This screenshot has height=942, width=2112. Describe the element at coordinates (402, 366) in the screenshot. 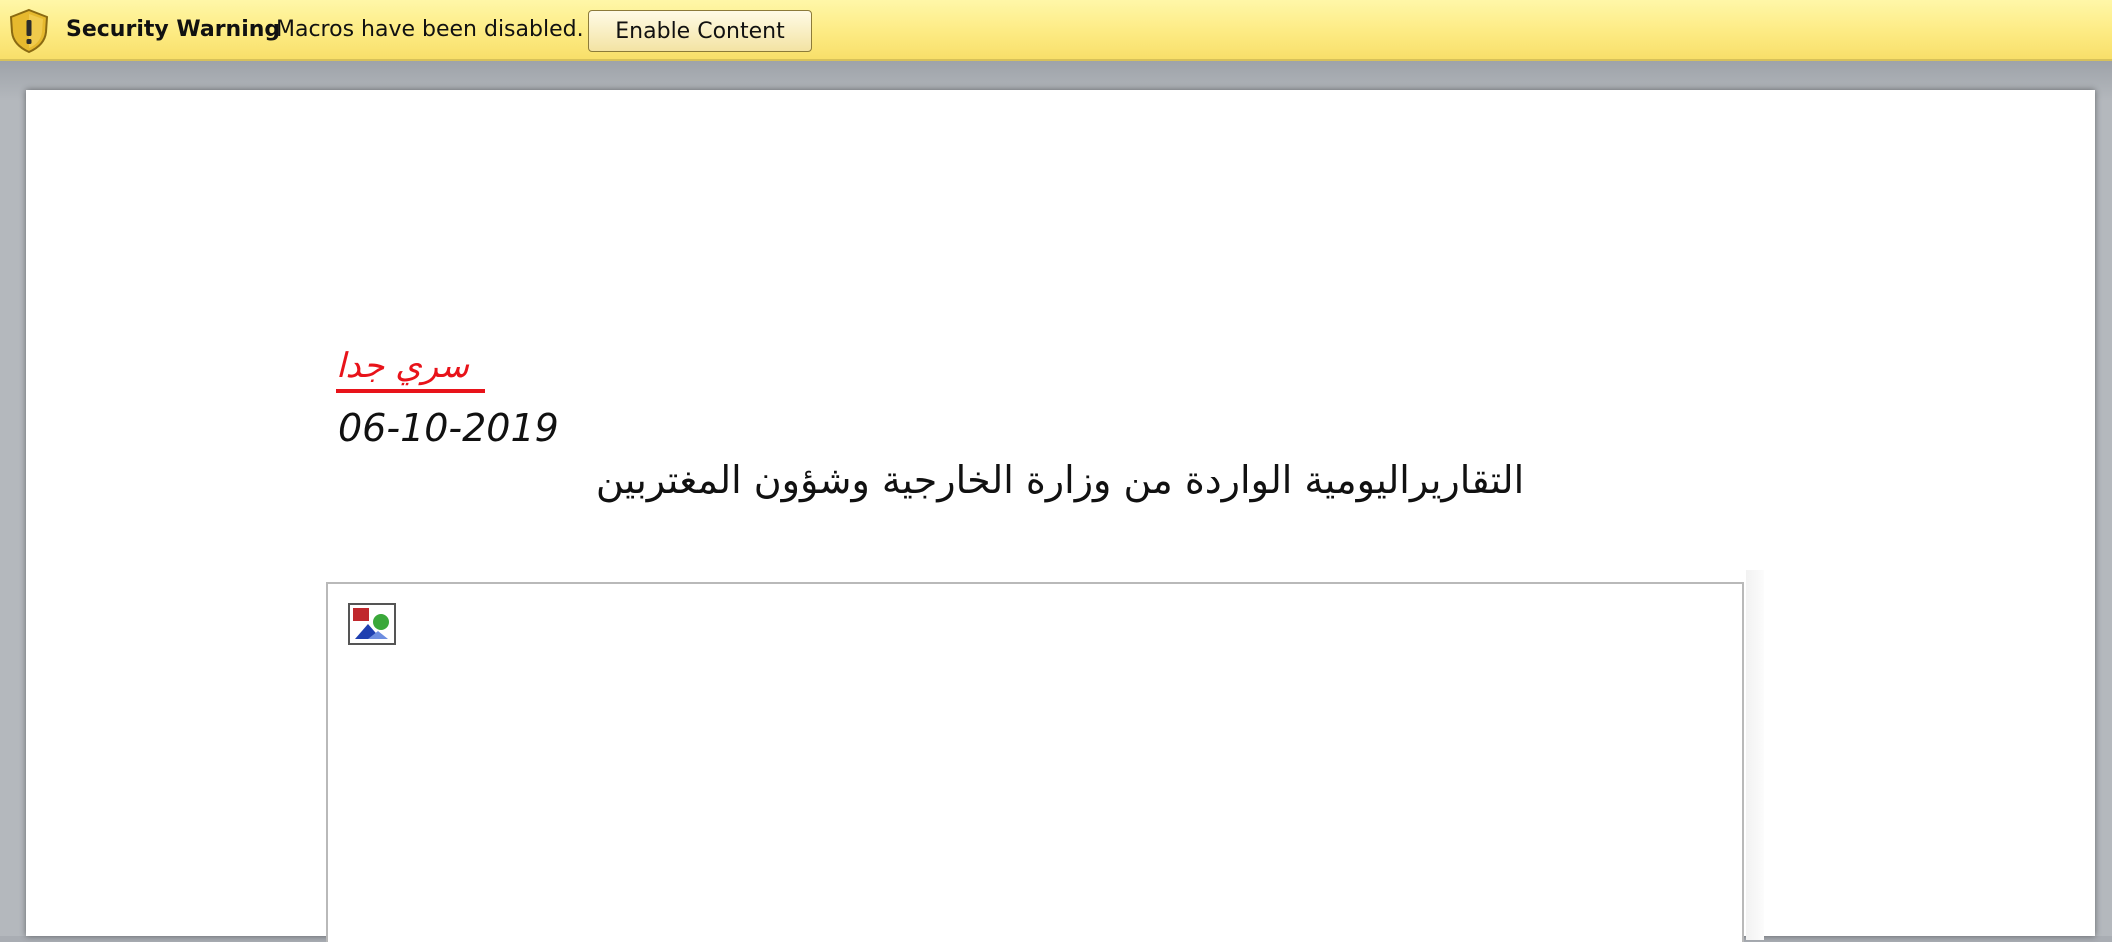

I see `classification-label: سري جدا` at that location.